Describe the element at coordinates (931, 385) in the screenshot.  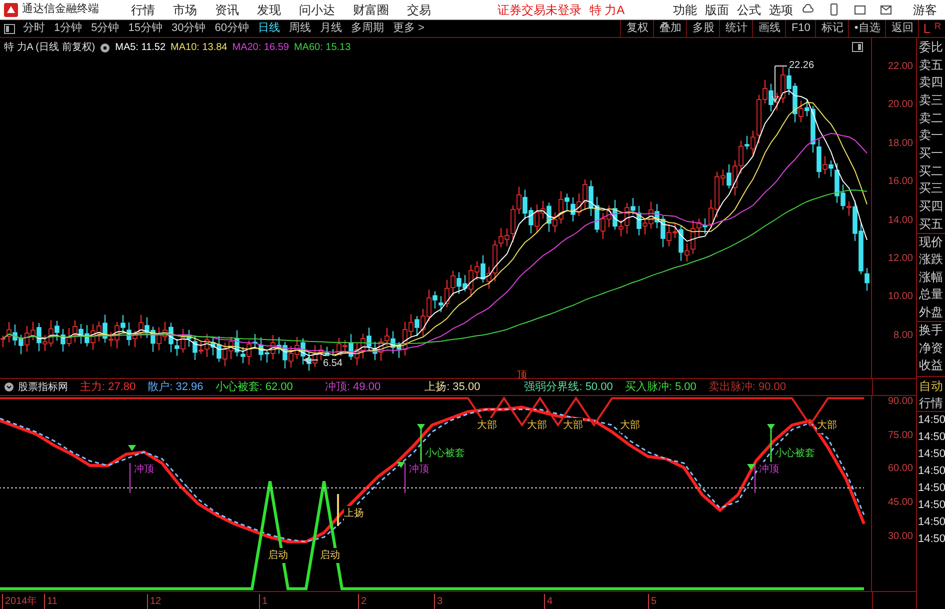
I see `mode-label: 自动` at that location.